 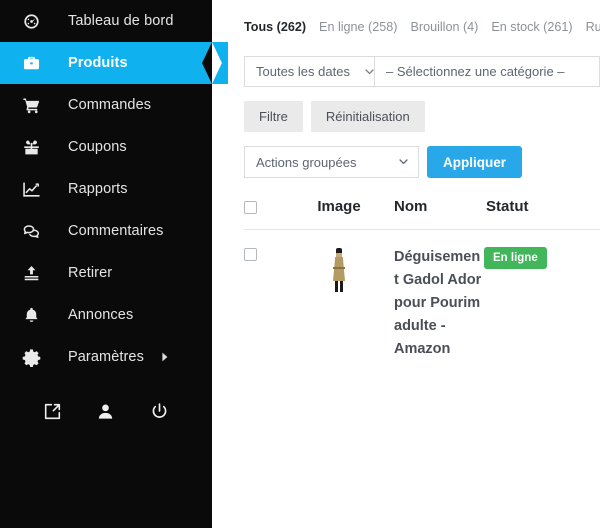 I want to click on category-filter-value: – Sélectionnez une catégorie –, so click(x=475, y=71).